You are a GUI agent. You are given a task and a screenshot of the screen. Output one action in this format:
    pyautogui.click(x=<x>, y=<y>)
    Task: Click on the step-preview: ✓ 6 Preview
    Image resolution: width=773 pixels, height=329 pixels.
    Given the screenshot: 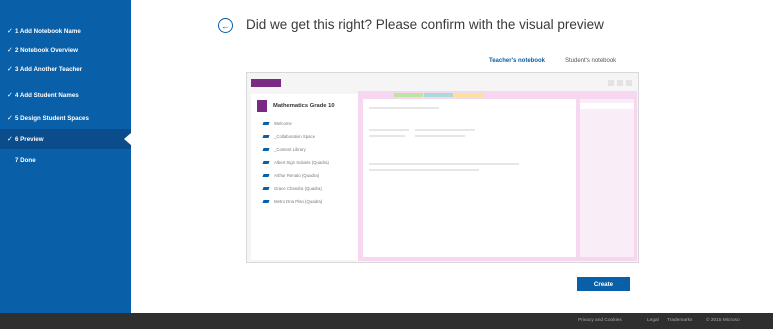 What is the action you would take?
    pyautogui.click(x=65, y=139)
    